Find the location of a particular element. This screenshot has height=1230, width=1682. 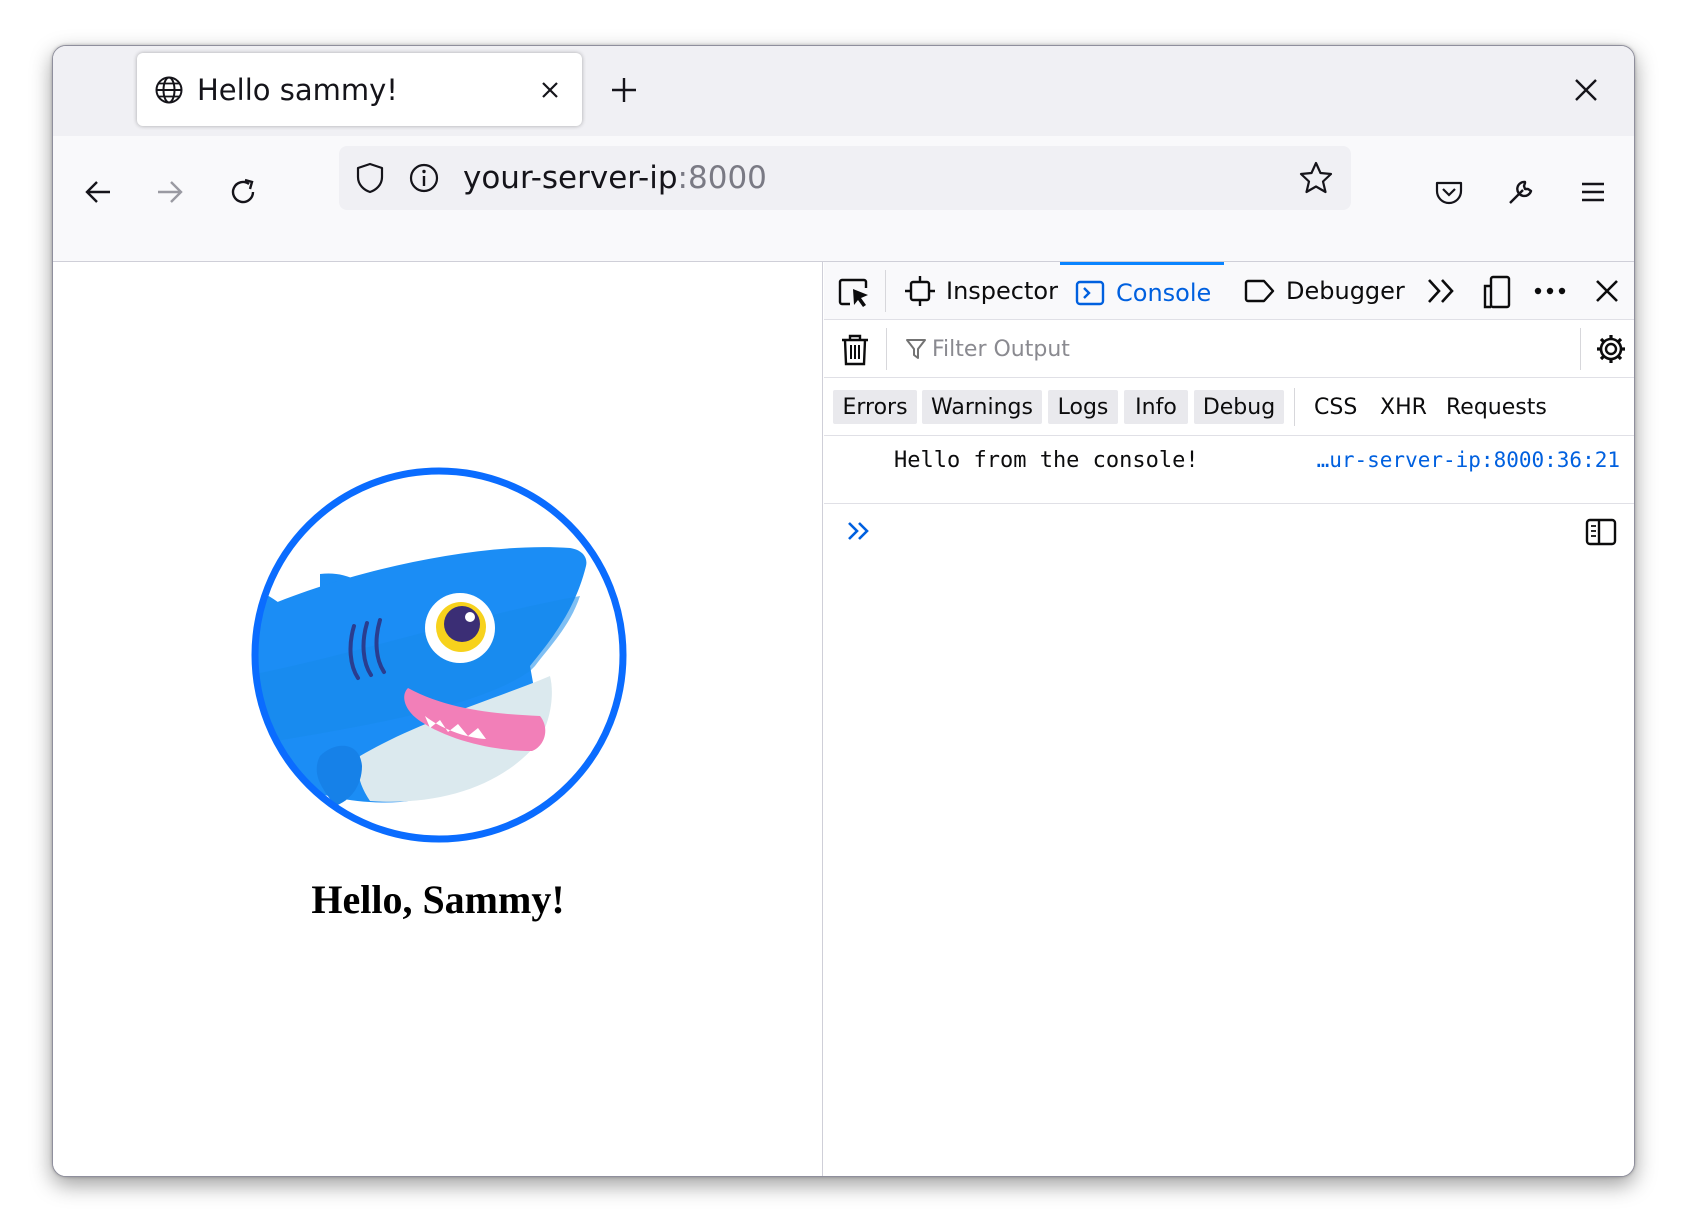

shield-icon is located at coordinates (370, 178).